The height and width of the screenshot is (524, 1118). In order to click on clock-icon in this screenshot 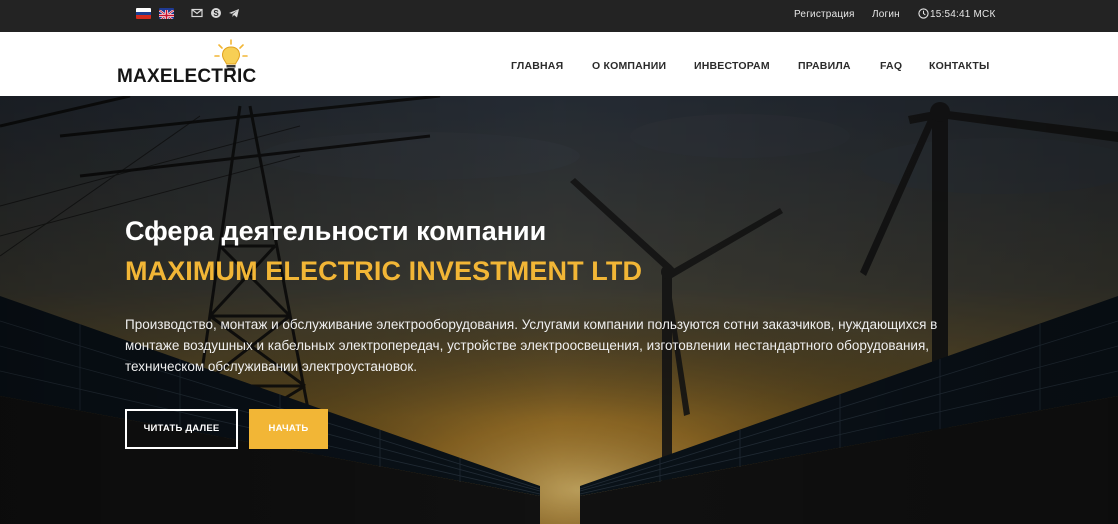, I will do `click(923, 14)`.